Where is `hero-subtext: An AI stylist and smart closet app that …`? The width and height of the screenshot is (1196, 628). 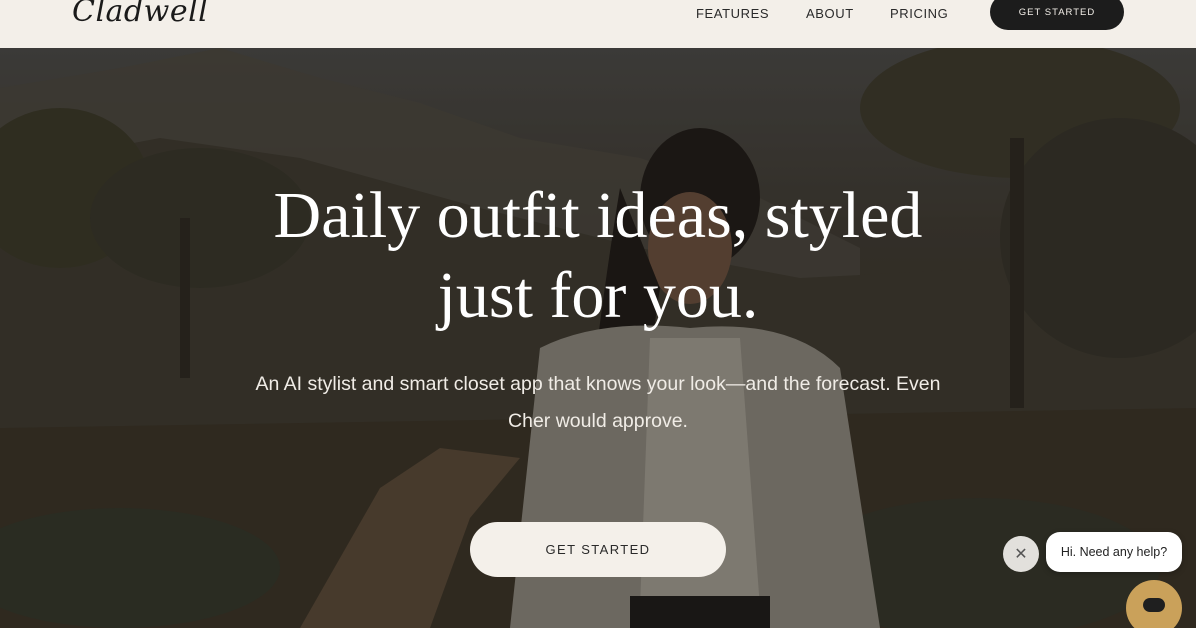
hero-subtext: An AI stylist and smart closet app that … is located at coordinates (598, 403).